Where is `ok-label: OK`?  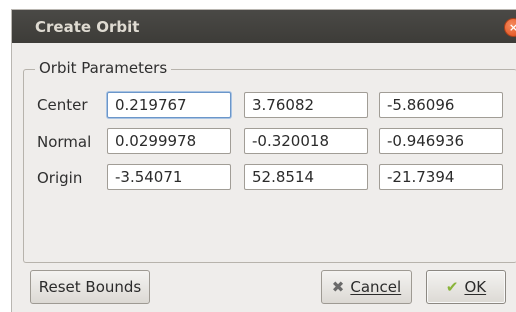
ok-label: OK is located at coordinates (475, 287).